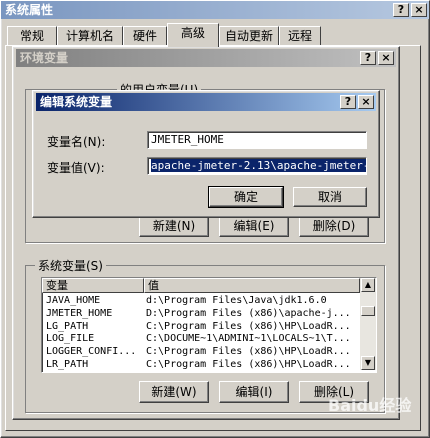 This screenshot has width=430, height=438. Describe the element at coordinates (257, 140) in the screenshot. I see `variable-name-field: JMETER_HOME` at that location.